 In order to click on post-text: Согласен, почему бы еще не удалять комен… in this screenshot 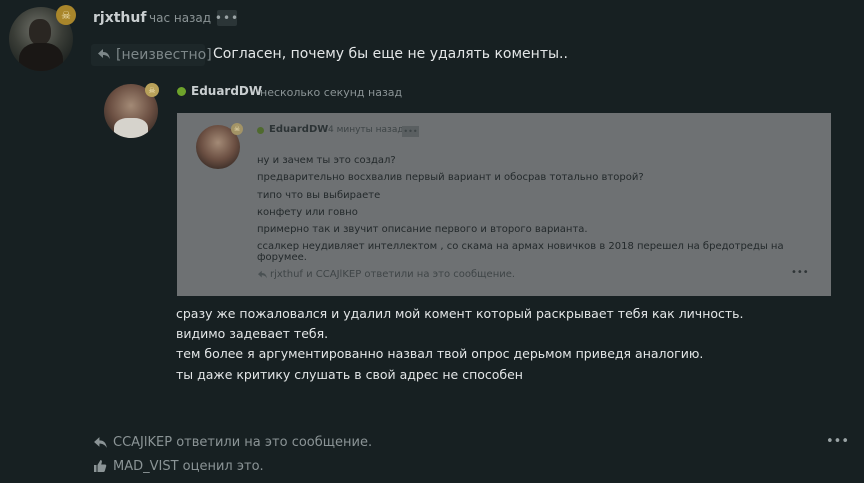, I will do `click(390, 54)`.